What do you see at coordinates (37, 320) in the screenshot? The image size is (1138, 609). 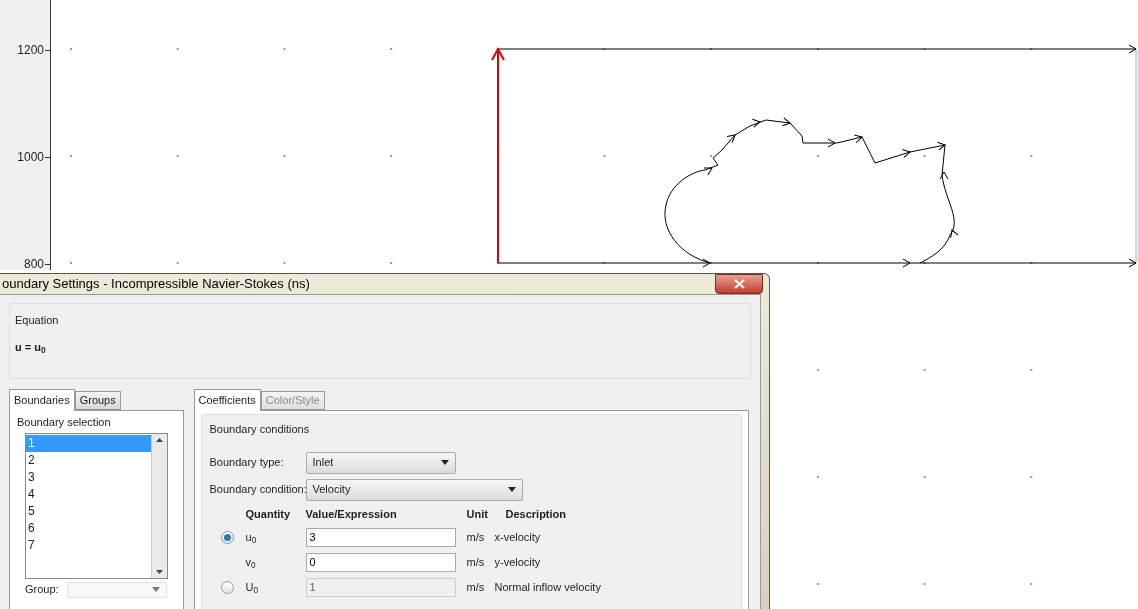 I see `group-label: Equation` at bounding box center [37, 320].